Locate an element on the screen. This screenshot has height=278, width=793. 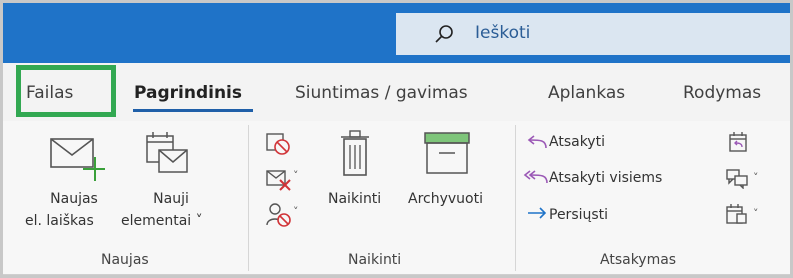
new-email-label-line1: Naujas is located at coordinates (74, 199).